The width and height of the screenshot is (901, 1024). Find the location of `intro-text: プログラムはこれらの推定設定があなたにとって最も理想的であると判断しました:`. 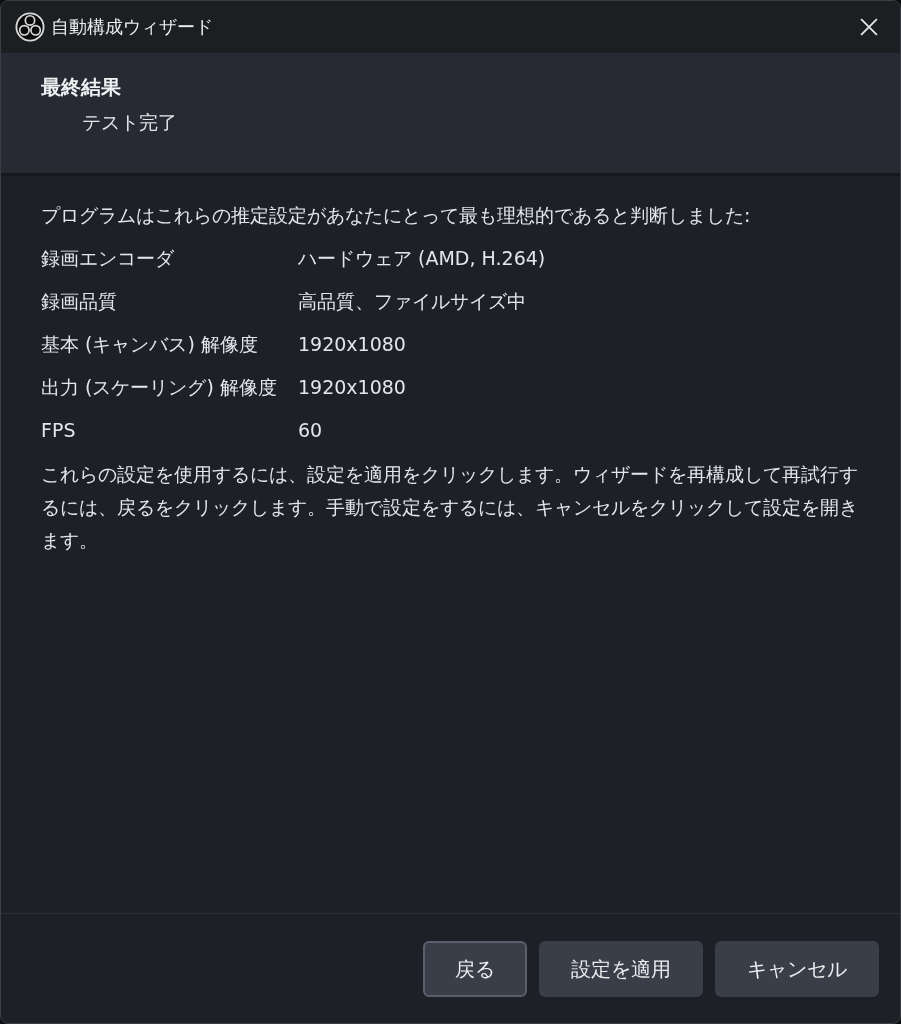

intro-text: プログラムはこれらの推定設定があなたにとって最も理想的であると判断しました: is located at coordinates (396, 215).